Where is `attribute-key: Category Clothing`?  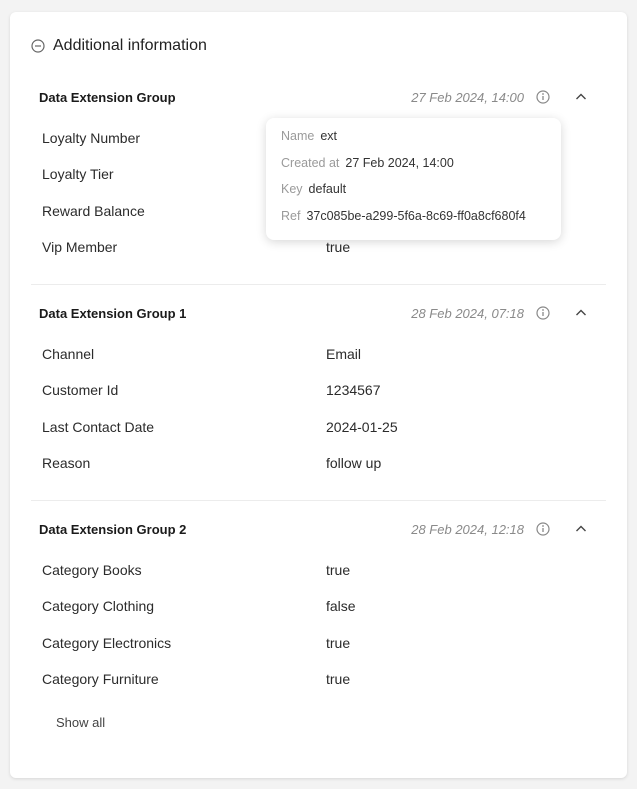 attribute-key: Category Clothing is located at coordinates (98, 606).